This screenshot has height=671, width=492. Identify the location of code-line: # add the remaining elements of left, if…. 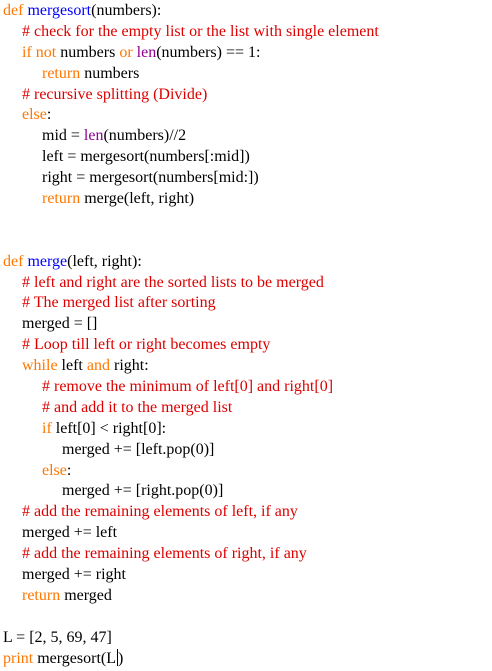
(246, 512).